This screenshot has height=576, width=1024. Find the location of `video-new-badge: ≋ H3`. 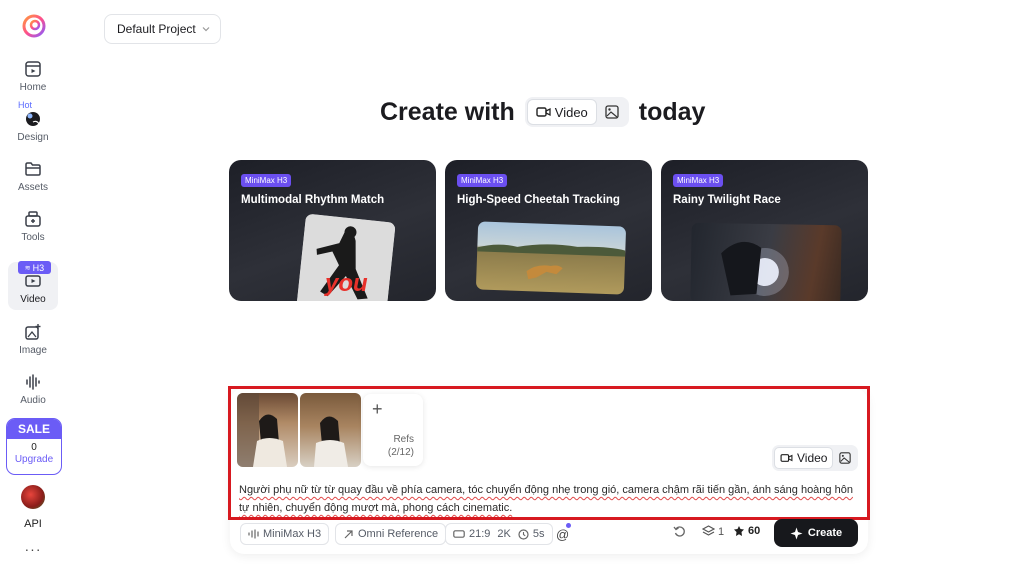

video-new-badge: ≋ H3 is located at coordinates (34, 267).